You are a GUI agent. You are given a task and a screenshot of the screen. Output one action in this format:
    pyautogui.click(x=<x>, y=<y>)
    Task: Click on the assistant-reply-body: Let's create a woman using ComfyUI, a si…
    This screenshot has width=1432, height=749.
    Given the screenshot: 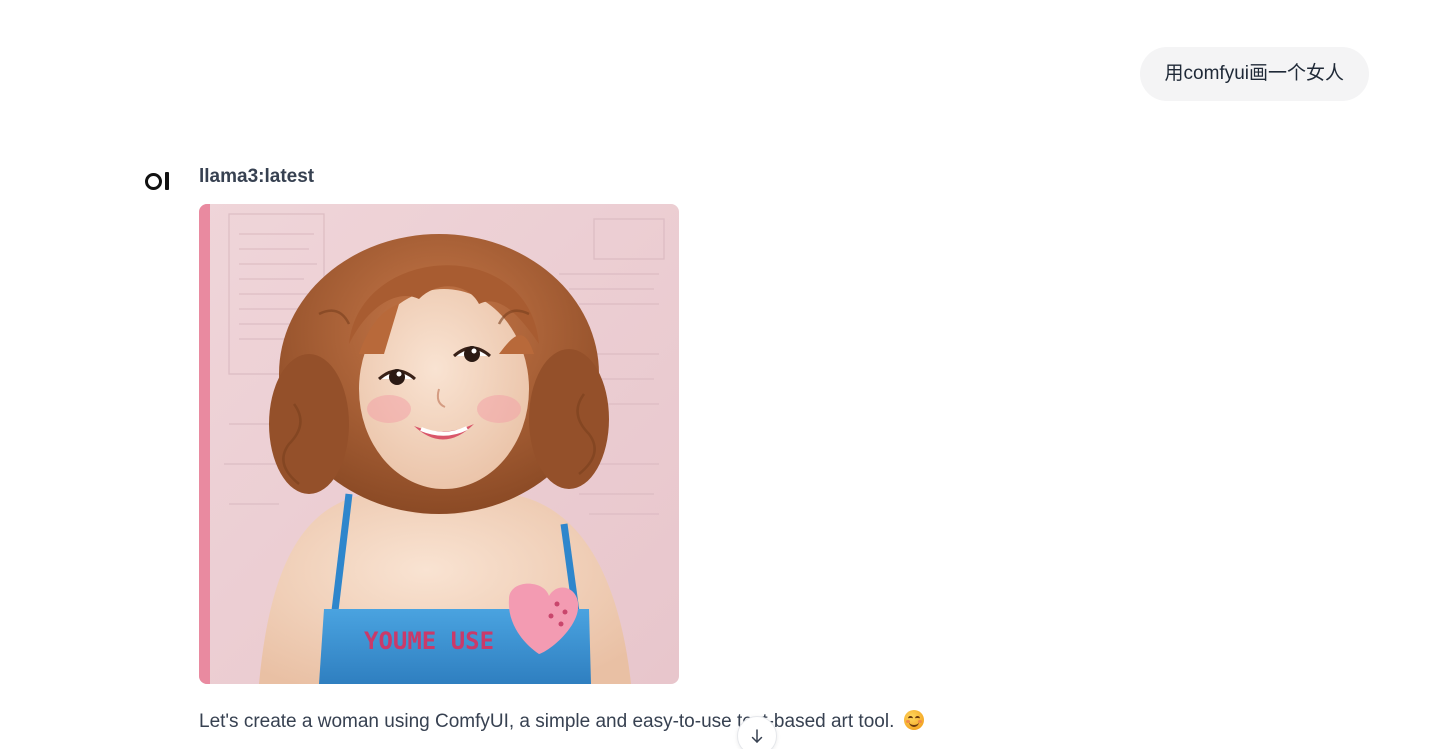 What is the action you would take?
    pyautogui.click(x=547, y=721)
    